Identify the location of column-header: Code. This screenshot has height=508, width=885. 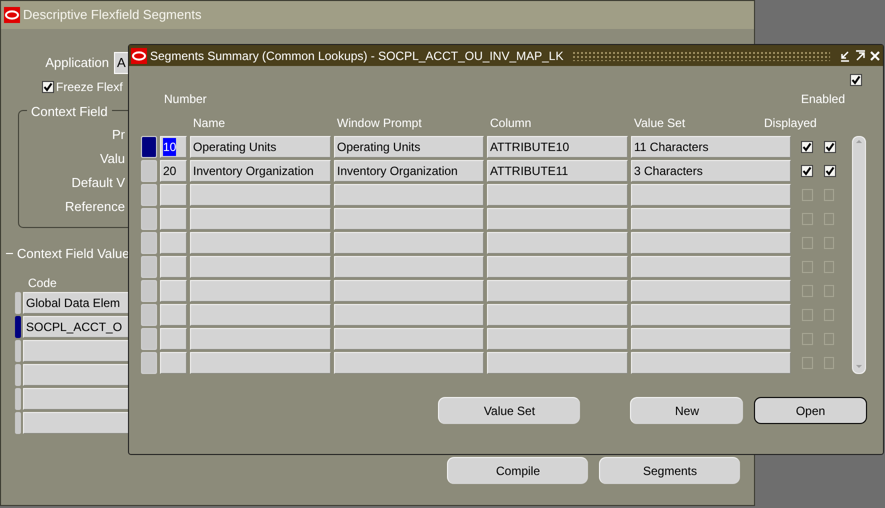
(42, 283).